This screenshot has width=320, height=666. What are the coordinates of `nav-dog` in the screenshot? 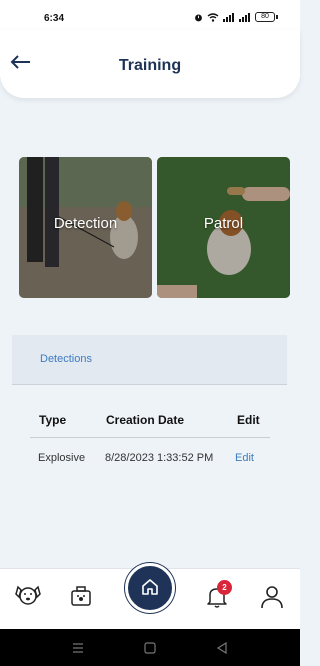 It's located at (28, 597).